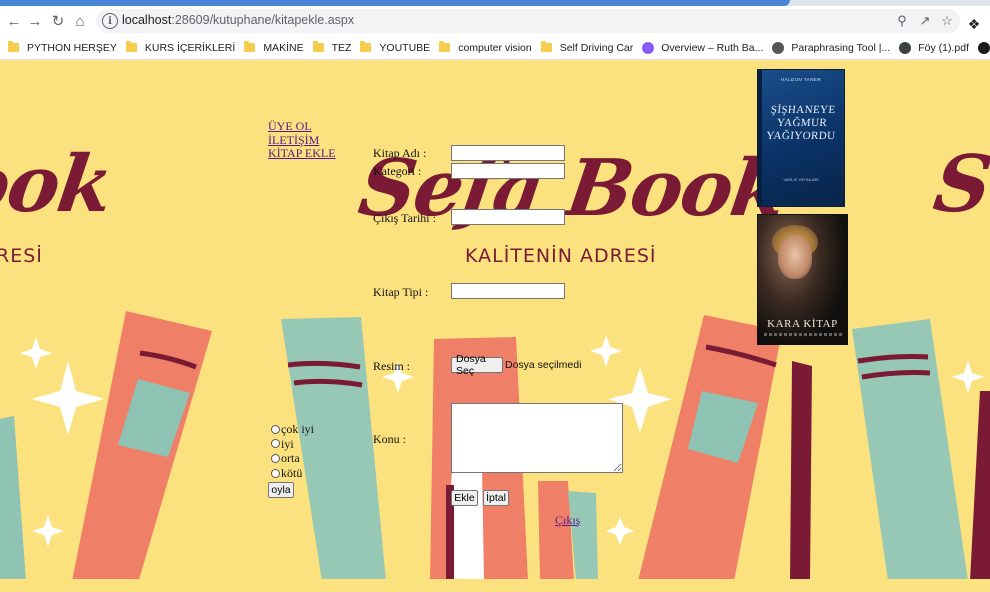  Describe the element at coordinates (590, 47) in the screenshot. I see `bookmark-item: Self Driving Car` at that location.